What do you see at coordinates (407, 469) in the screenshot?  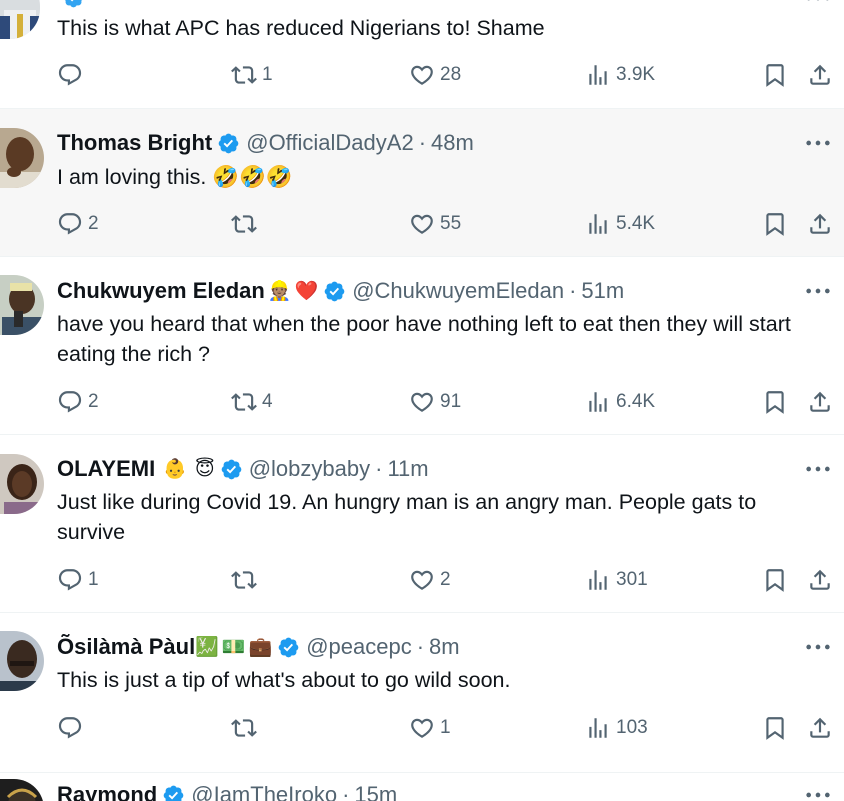 I see `timestamp: 11m` at bounding box center [407, 469].